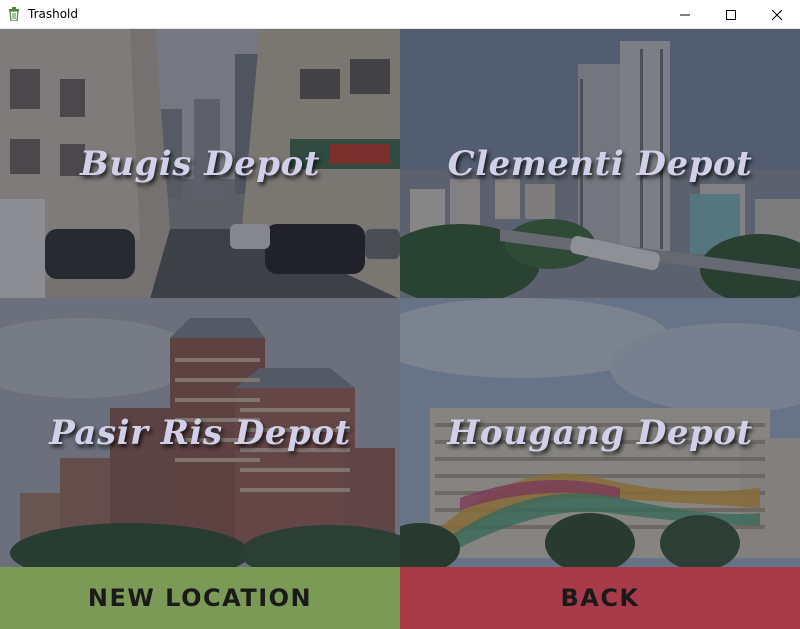  Describe the element at coordinates (200, 598) in the screenshot. I see `new-location-button: NEW LOCATION` at that location.